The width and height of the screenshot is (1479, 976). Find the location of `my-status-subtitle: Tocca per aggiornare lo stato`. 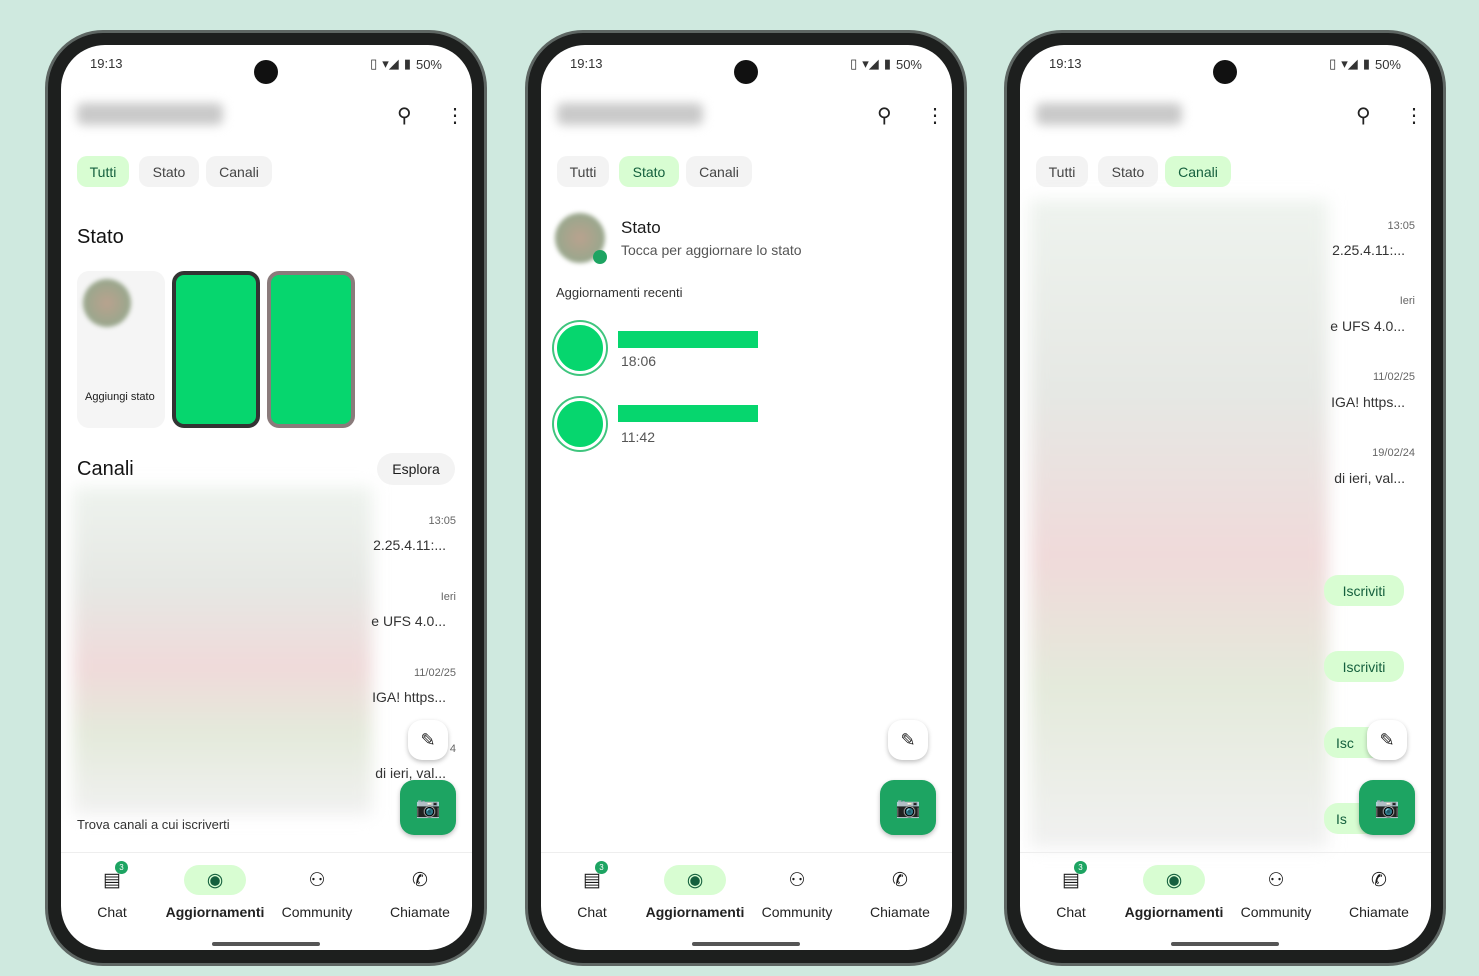

my-status-subtitle: Tocca per aggiornare lo stato is located at coordinates (711, 250).